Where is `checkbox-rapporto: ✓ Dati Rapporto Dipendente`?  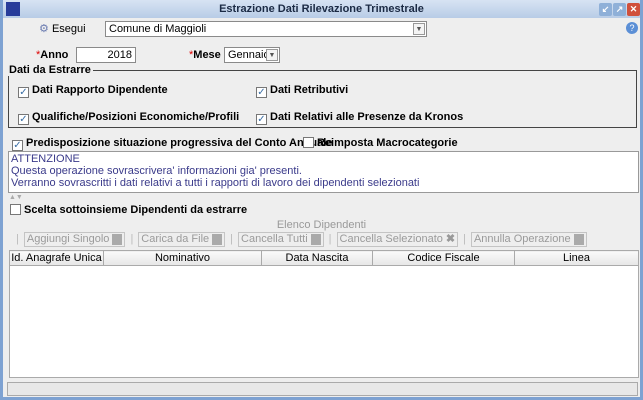
checkbox-rapporto: ✓ Dati Rapporto Dipendente is located at coordinates (93, 91).